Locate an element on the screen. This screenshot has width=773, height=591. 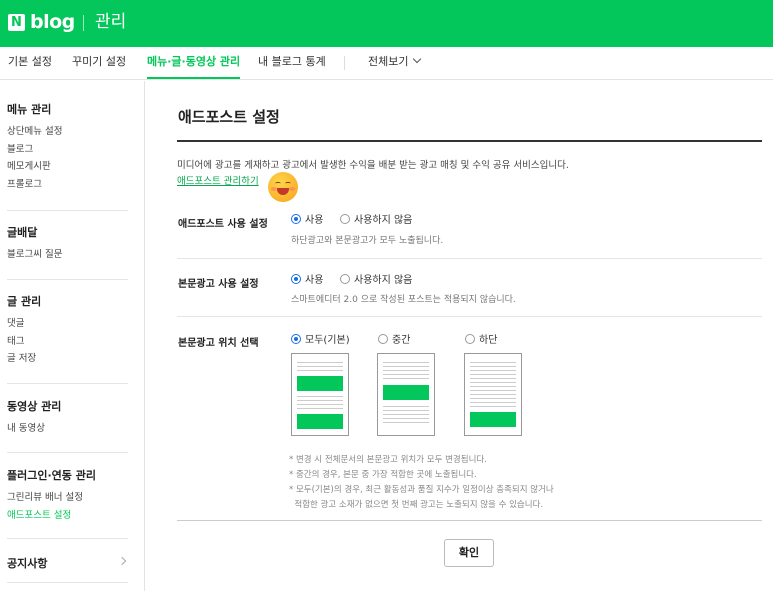
sidebar-section-title: 글배달 is located at coordinates (22, 232).